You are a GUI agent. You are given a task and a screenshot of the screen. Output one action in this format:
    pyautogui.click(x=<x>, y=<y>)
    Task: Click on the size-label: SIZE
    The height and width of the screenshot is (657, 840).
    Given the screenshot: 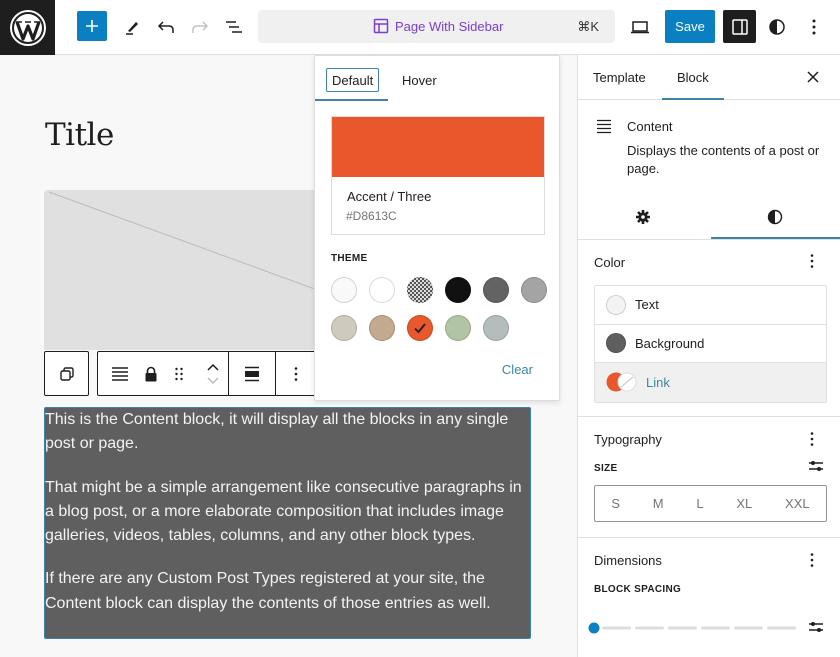 What is the action you would take?
    pyautogui.click(x=606, y=468)
    